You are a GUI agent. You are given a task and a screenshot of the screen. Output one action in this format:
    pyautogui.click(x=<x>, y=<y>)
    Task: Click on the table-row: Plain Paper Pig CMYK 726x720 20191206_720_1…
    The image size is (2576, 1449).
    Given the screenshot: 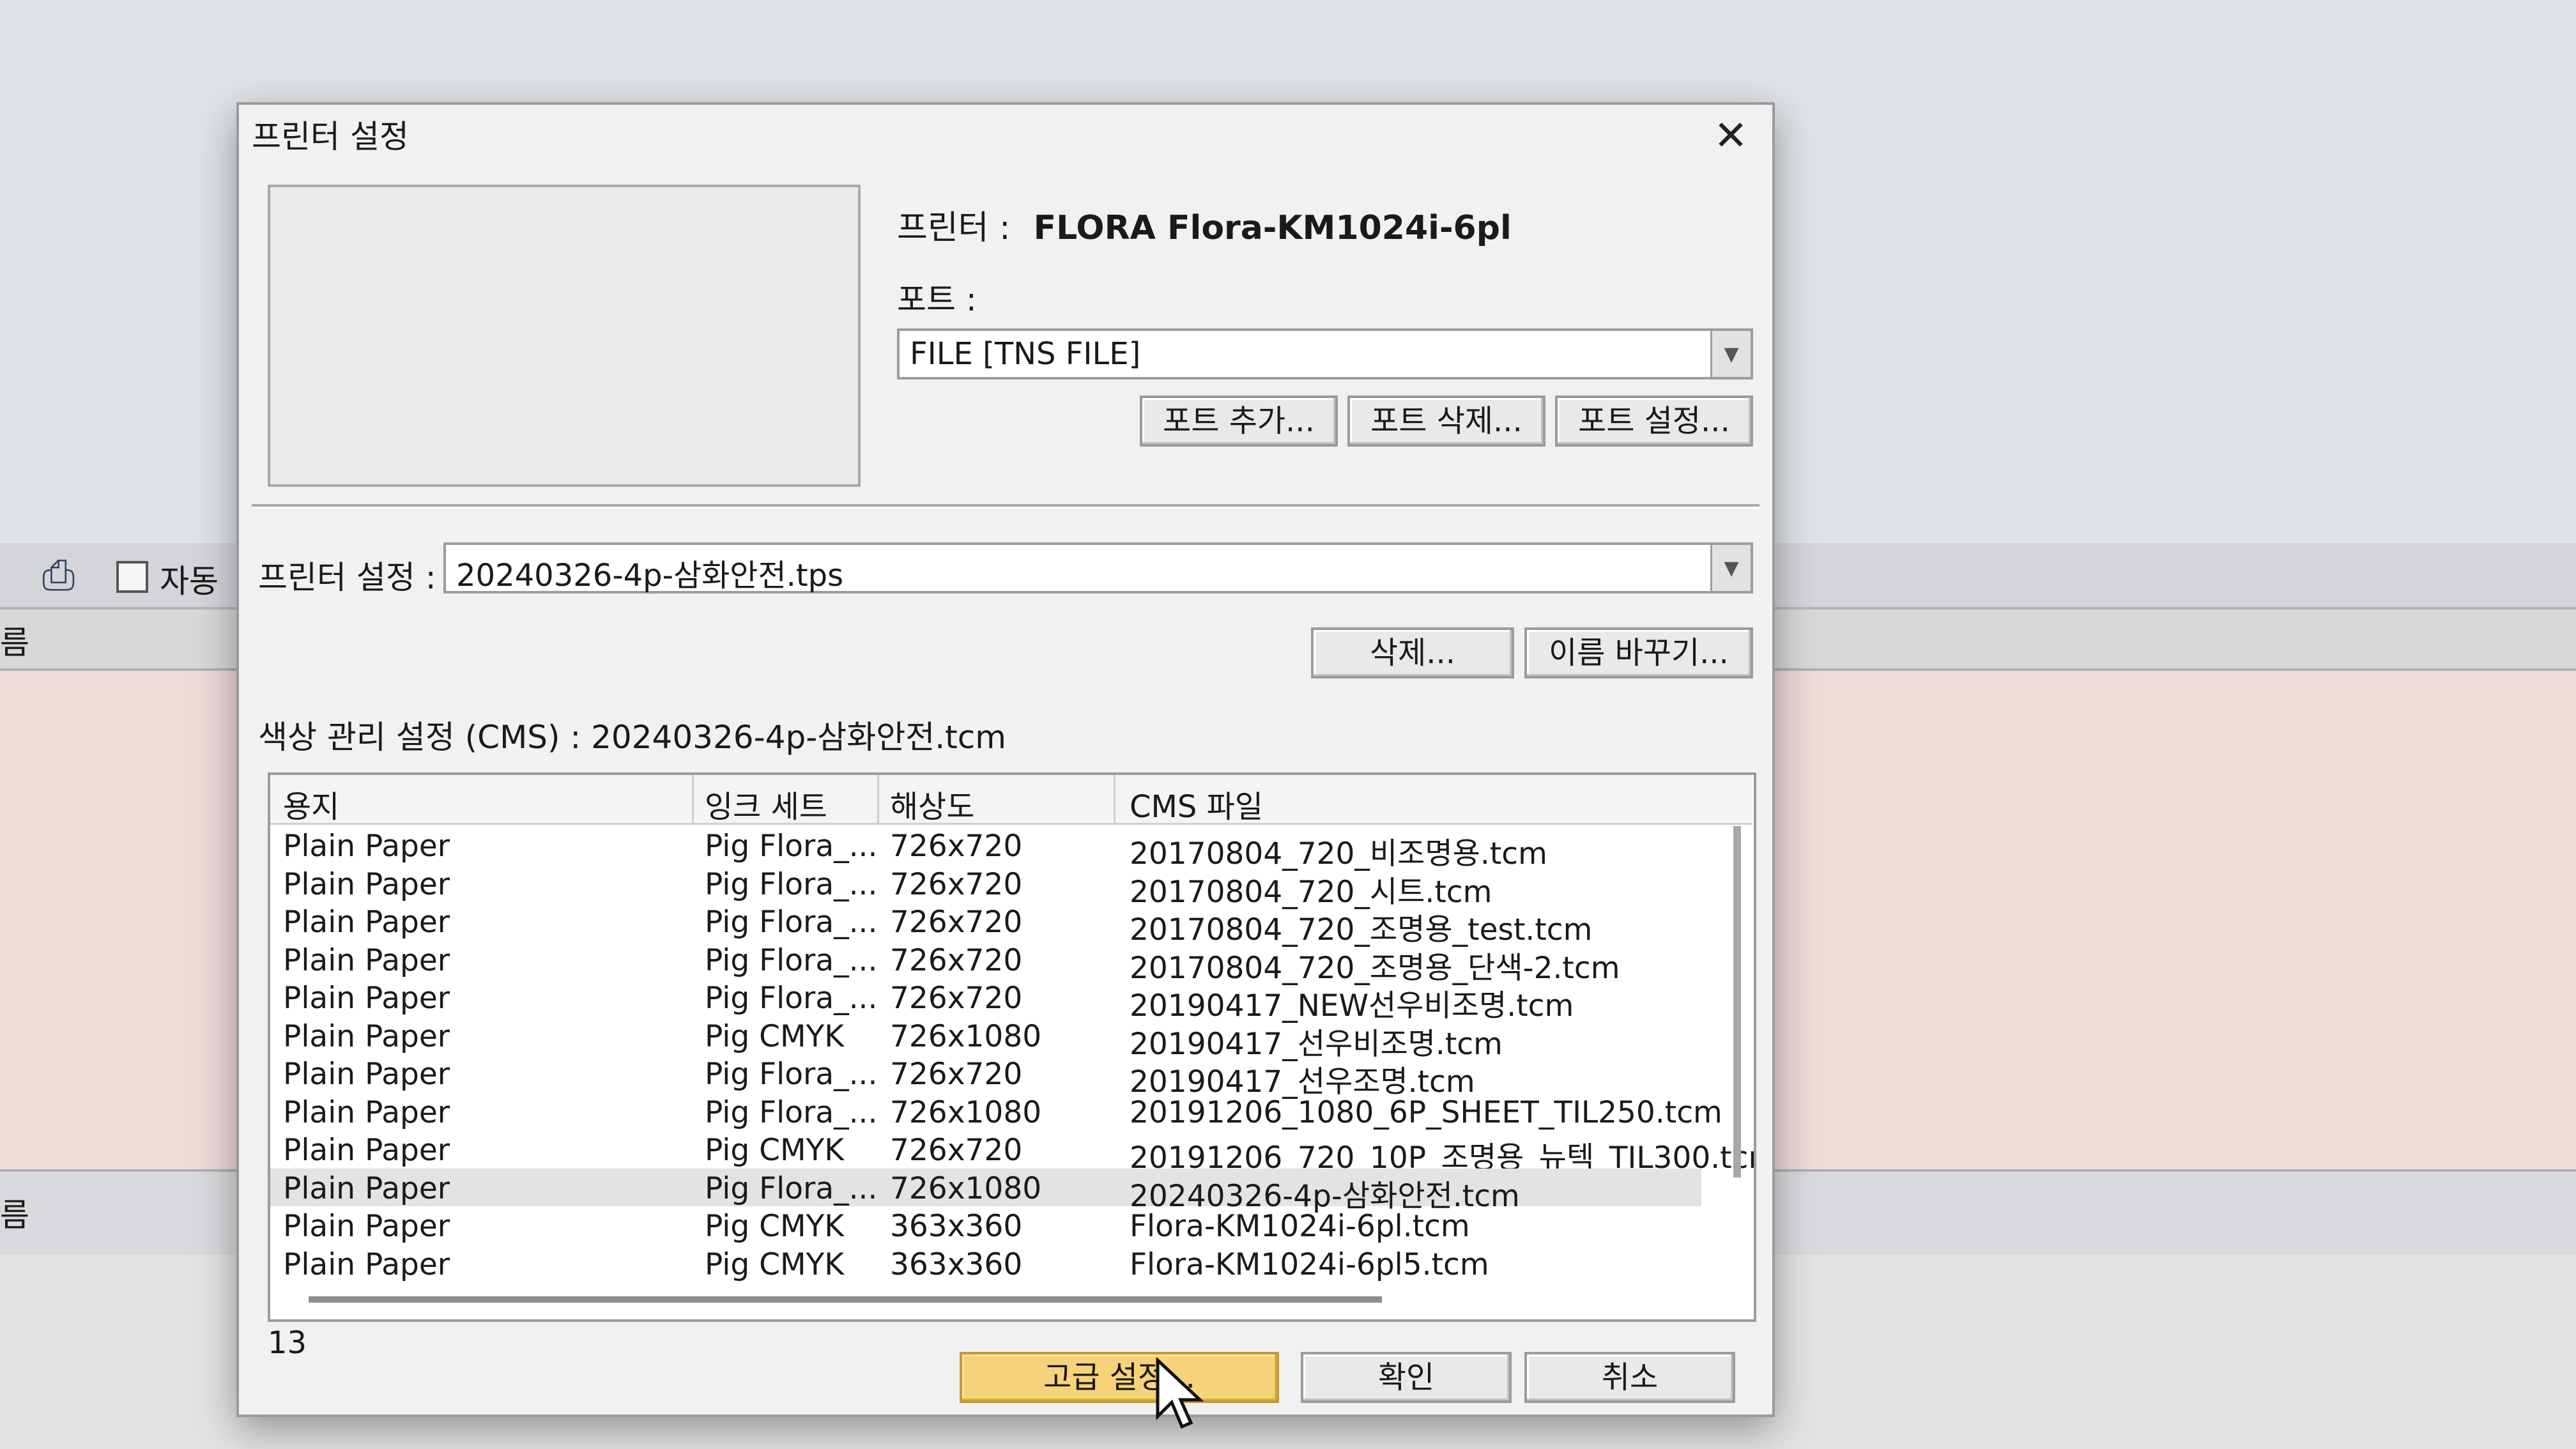 What is the action you would take?
    pyautogui.click(x=1012, y=1153)
    